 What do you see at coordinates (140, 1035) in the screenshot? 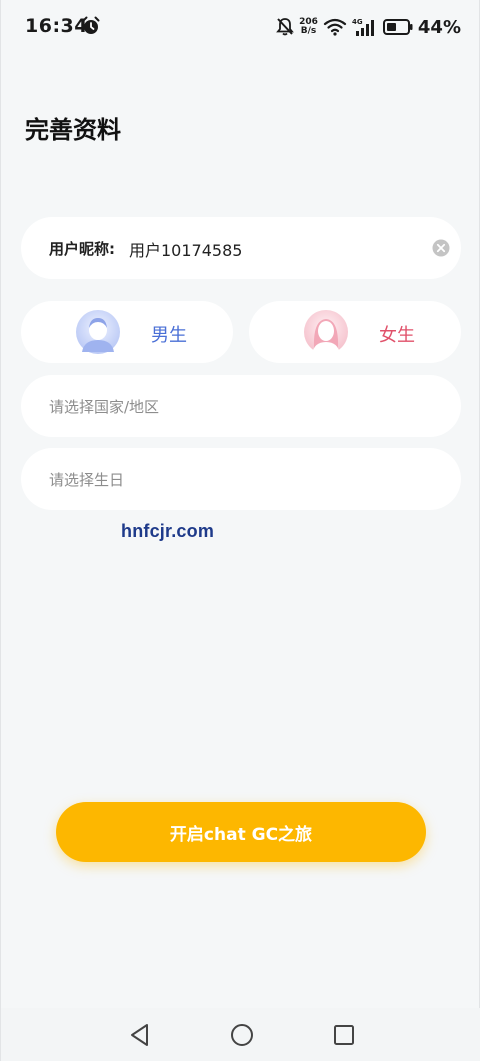
I see `back-icon` at bounding box center [140, 1035].